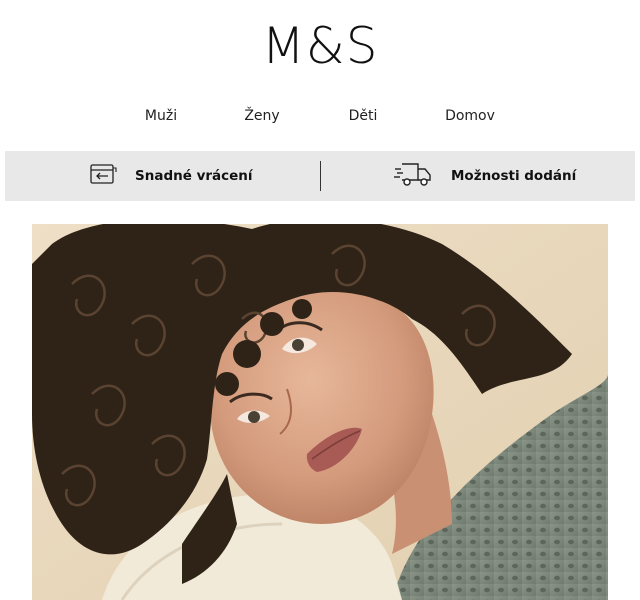 The width and height of the screenshot is (640, 600). What do you see at coordinates (320, 118) in the screenshot?
I see `main-nav: Muži Ženy Děti Domov` at bounding box center [320, 118].